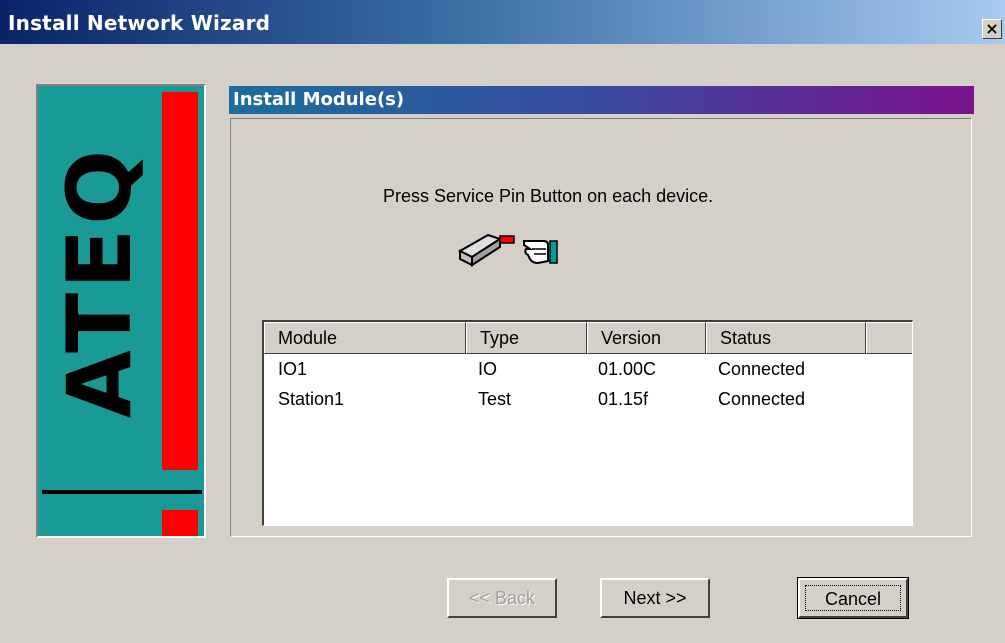 The image size is (1005, 643). I want to click on next-button: Next >>, so click(655, 598).